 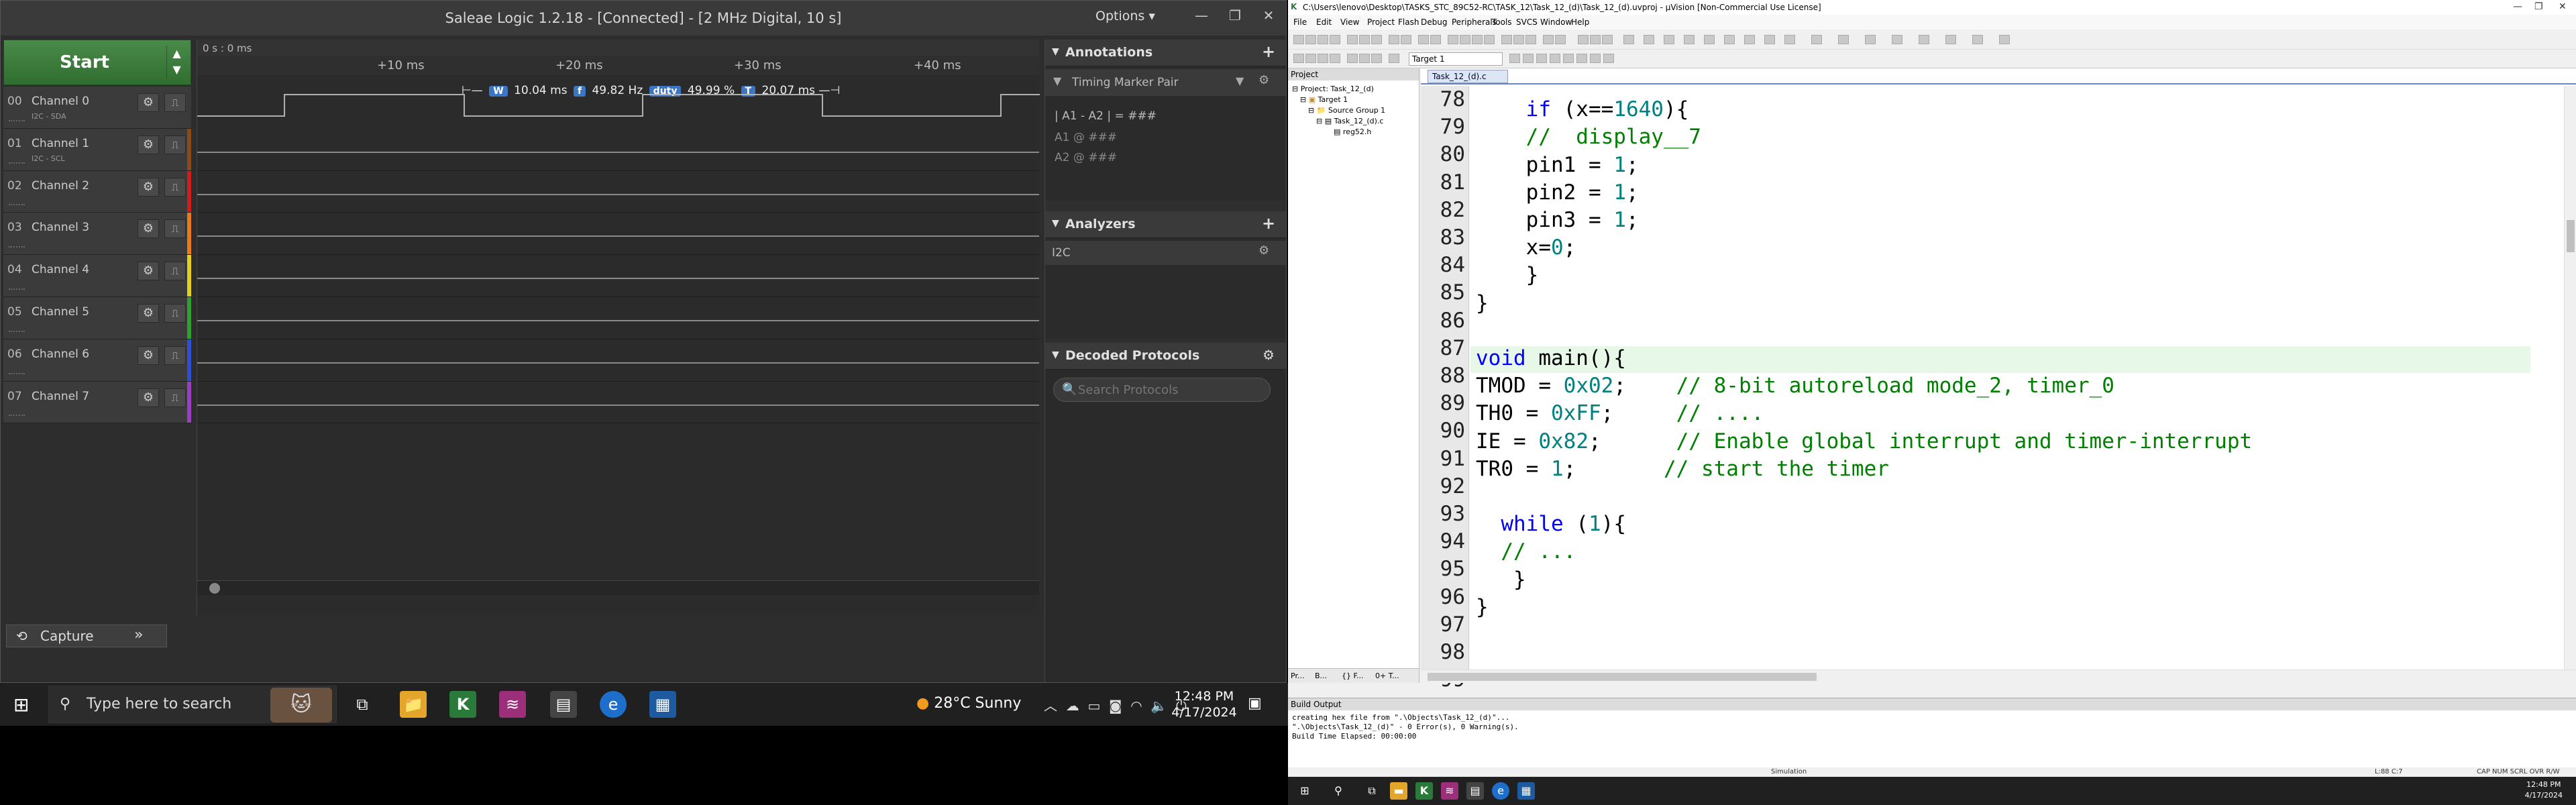 I want to click on menu-item: Peripherals, so click(x=1474, y=22).